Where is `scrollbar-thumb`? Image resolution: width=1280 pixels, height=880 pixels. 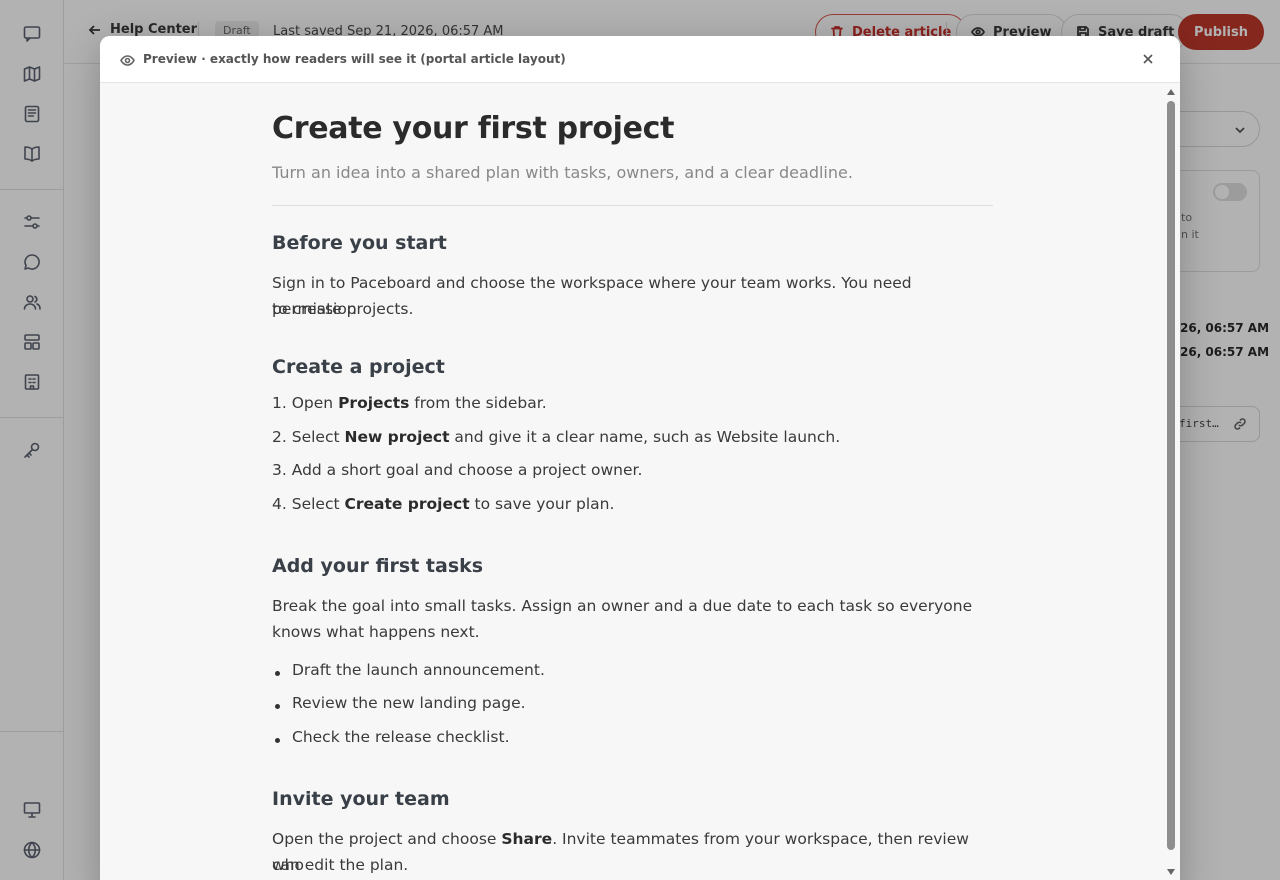
scrollbar-thumb is located at coordinates (1171, 475).